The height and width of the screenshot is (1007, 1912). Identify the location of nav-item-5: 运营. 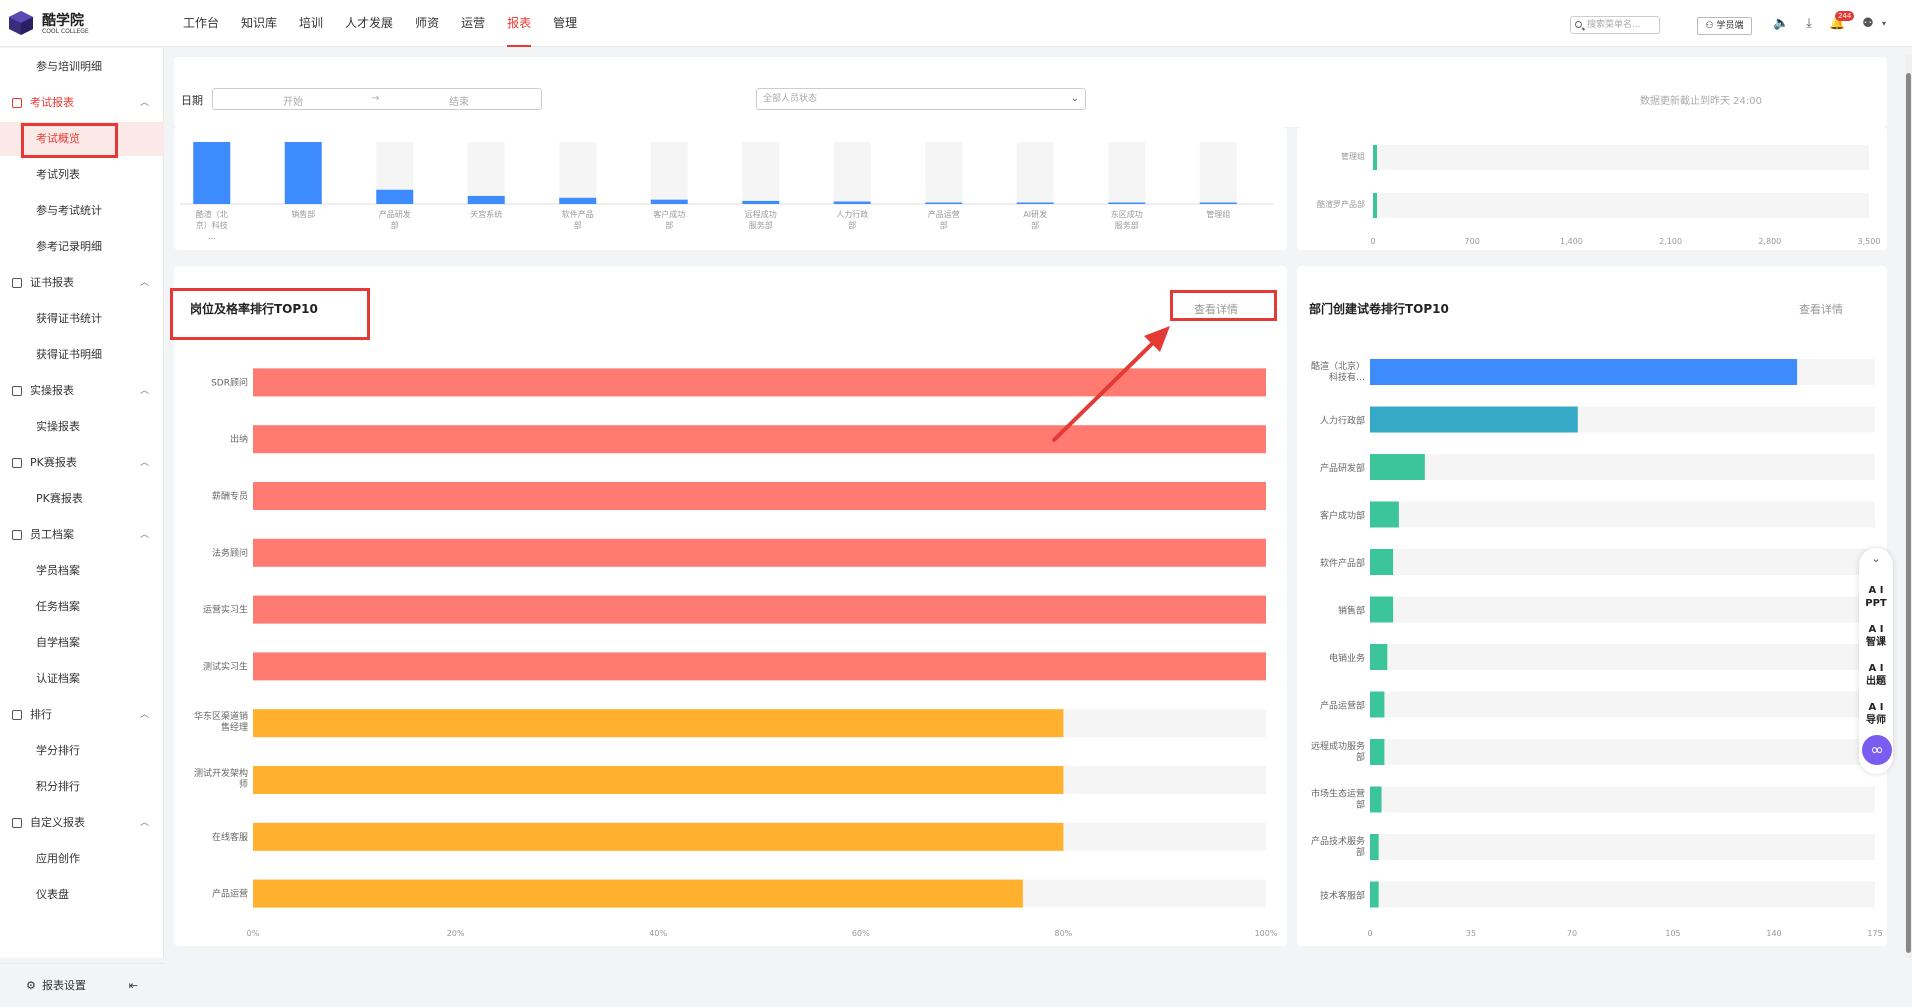
(473, 23).